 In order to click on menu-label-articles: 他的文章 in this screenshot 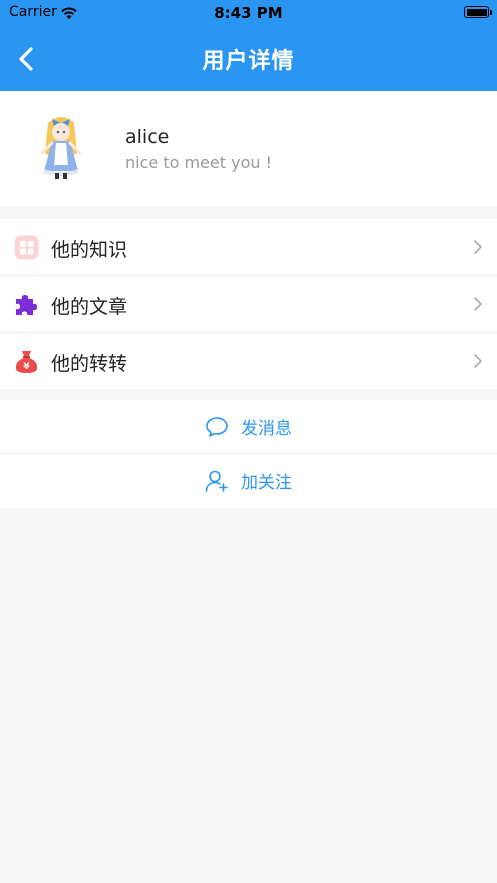, I will do `click(89, 307)`.